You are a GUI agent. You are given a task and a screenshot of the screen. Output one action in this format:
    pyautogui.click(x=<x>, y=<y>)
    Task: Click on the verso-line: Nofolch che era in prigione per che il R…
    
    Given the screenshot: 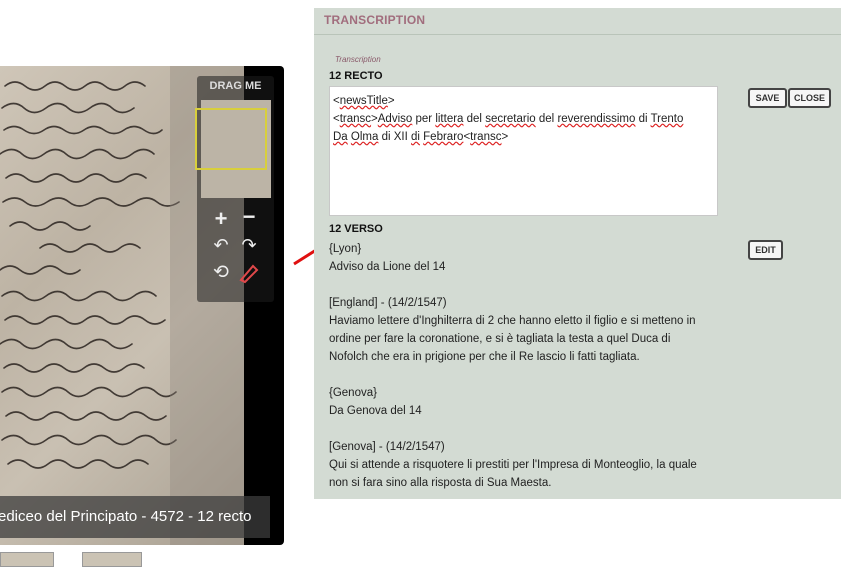 What is the action you would take?
    pyautogui.click(x=484, y=357)
    